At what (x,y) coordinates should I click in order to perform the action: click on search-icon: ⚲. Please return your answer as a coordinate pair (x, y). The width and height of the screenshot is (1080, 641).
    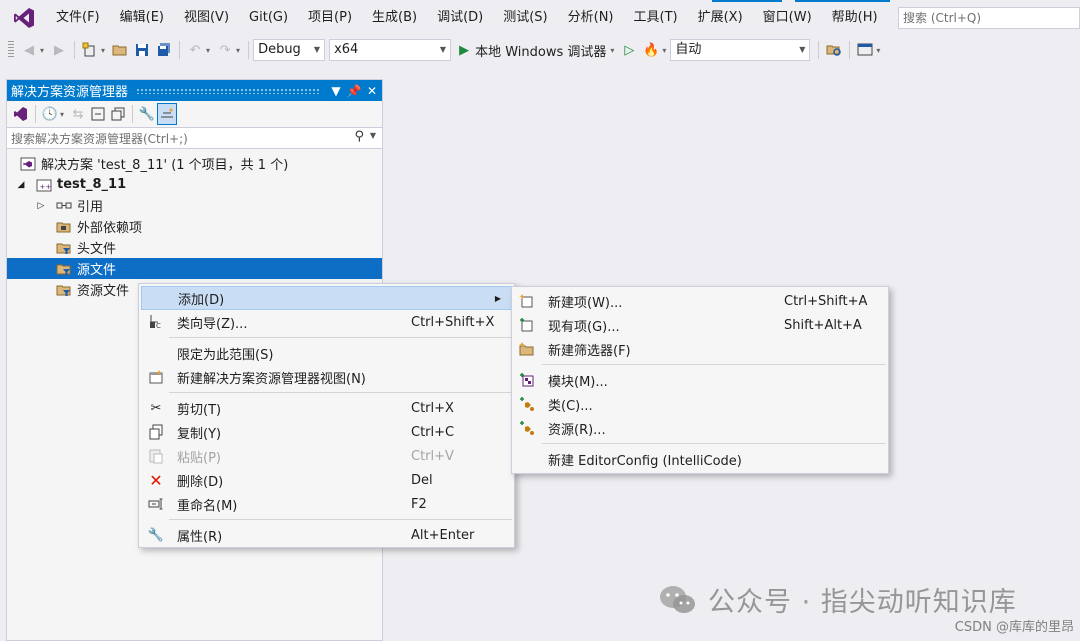
    Looking at the image, I should click on (359, 136).